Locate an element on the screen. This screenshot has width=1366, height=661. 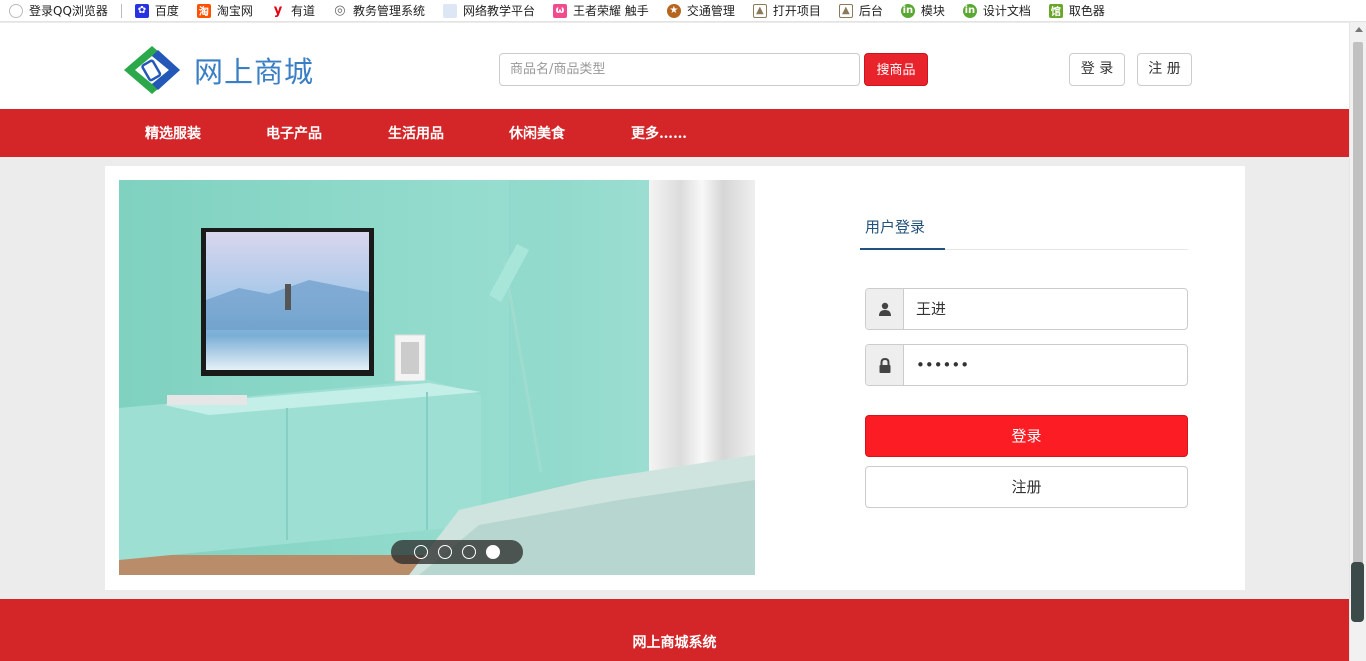
bookmark-label: 教务管理系统 is located at coordinates (388, 11).